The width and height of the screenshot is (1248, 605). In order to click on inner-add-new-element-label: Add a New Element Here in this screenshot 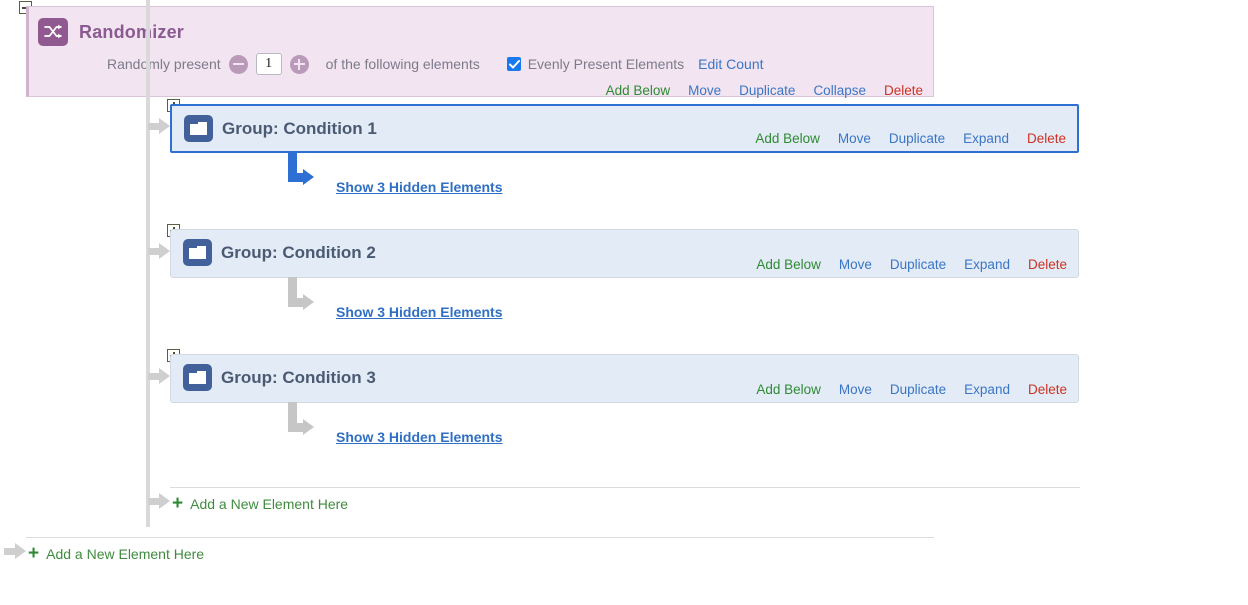, I will do `click(269, 503)`.